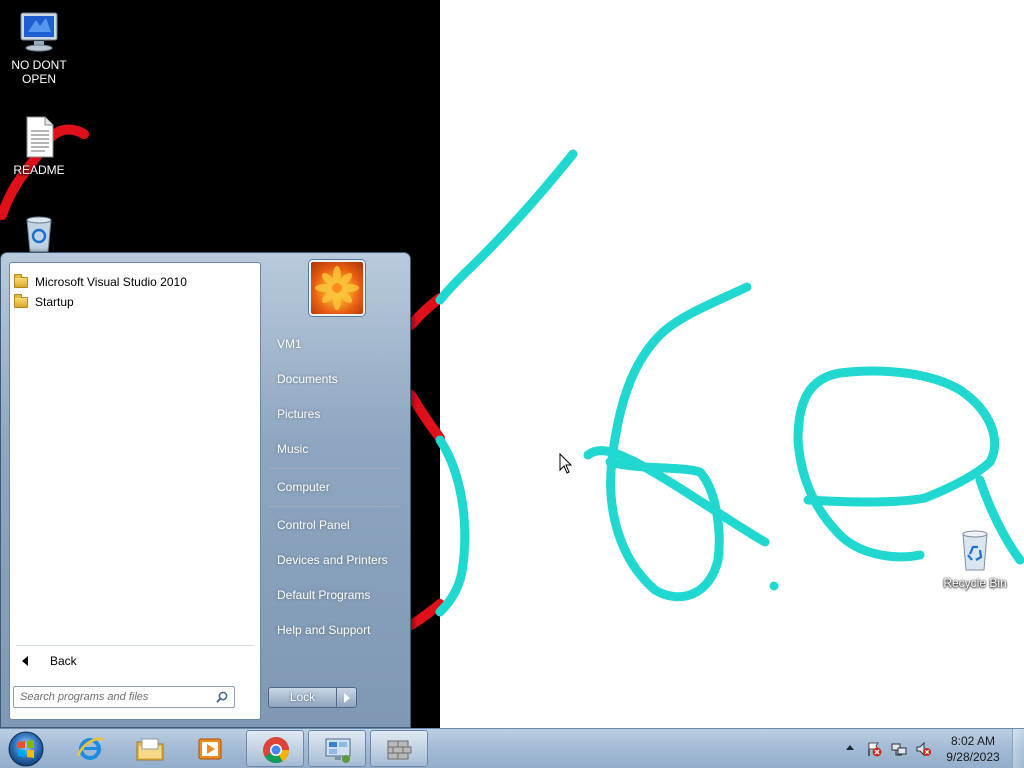  What do you see at coordinates (115, 697) in the screenshot?
I see `search-input` at bounding box center [115, 697].